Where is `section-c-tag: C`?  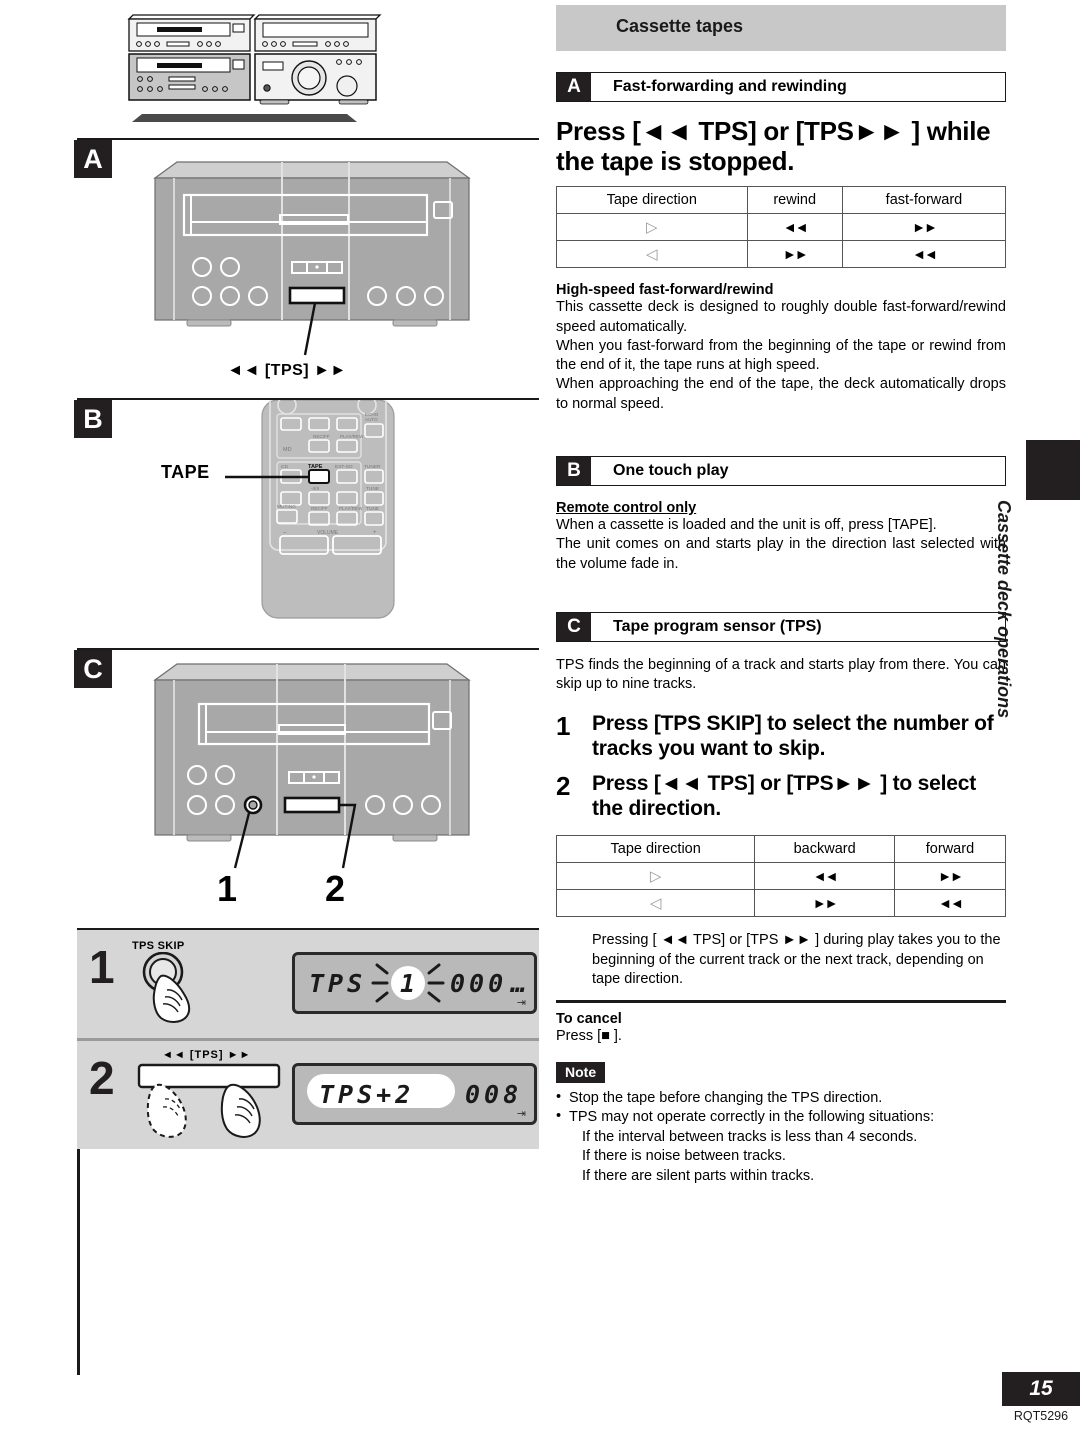
section-c-tag: C is located at coordinates (574, 626).